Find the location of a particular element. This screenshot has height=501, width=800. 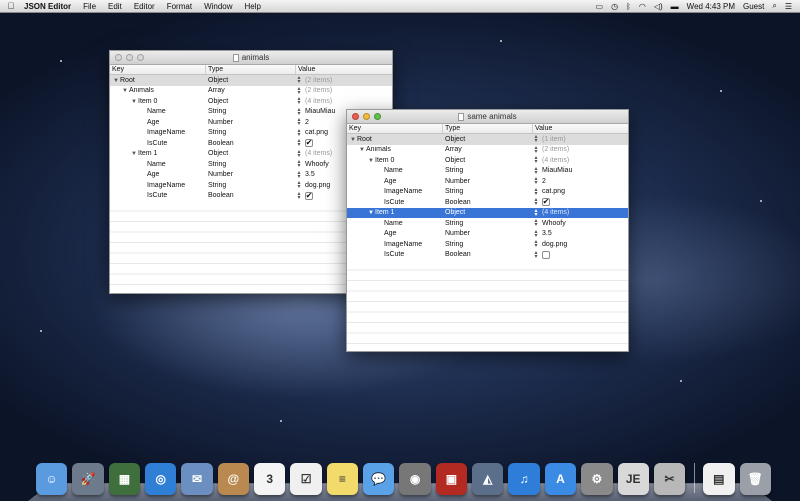

safari-icon: ◎ is located at coordinates (160, 479).